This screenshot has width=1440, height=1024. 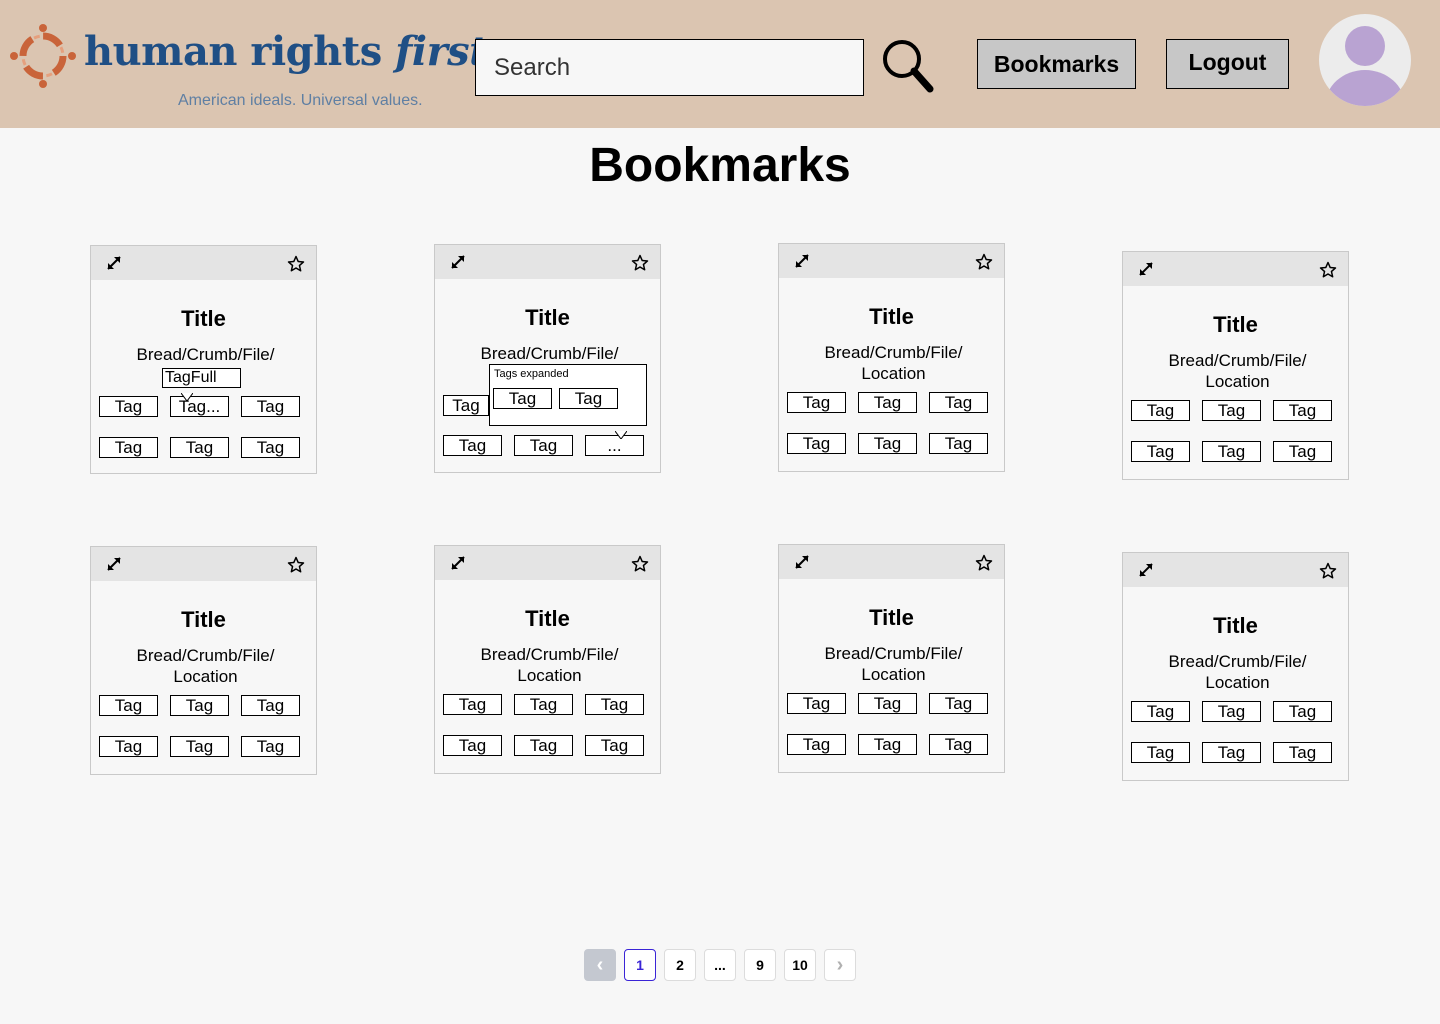 What do you see at coordinates (600, 965) in the screenshot?
I see `prev-page-button: ‹` at bounding box center [600, 965].